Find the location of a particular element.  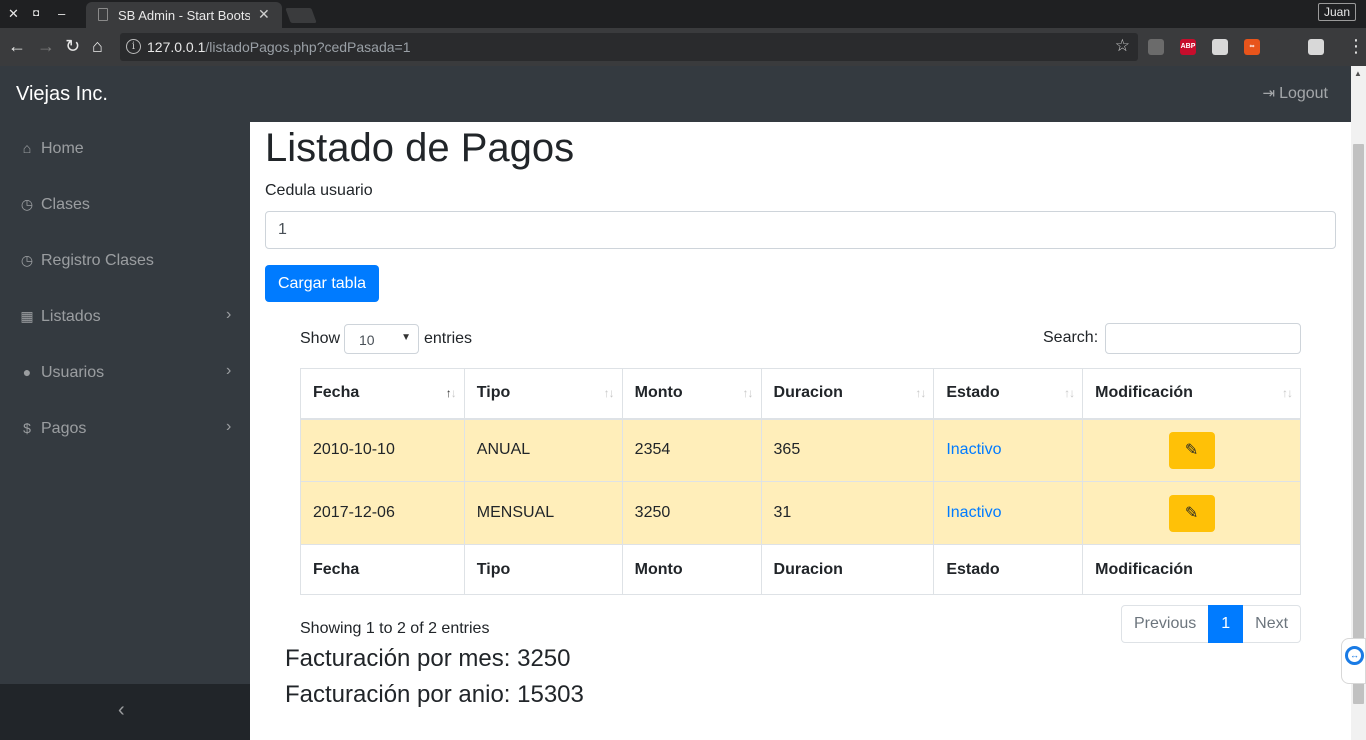

page-length-value: 10 is located at coordinates (367, 340).